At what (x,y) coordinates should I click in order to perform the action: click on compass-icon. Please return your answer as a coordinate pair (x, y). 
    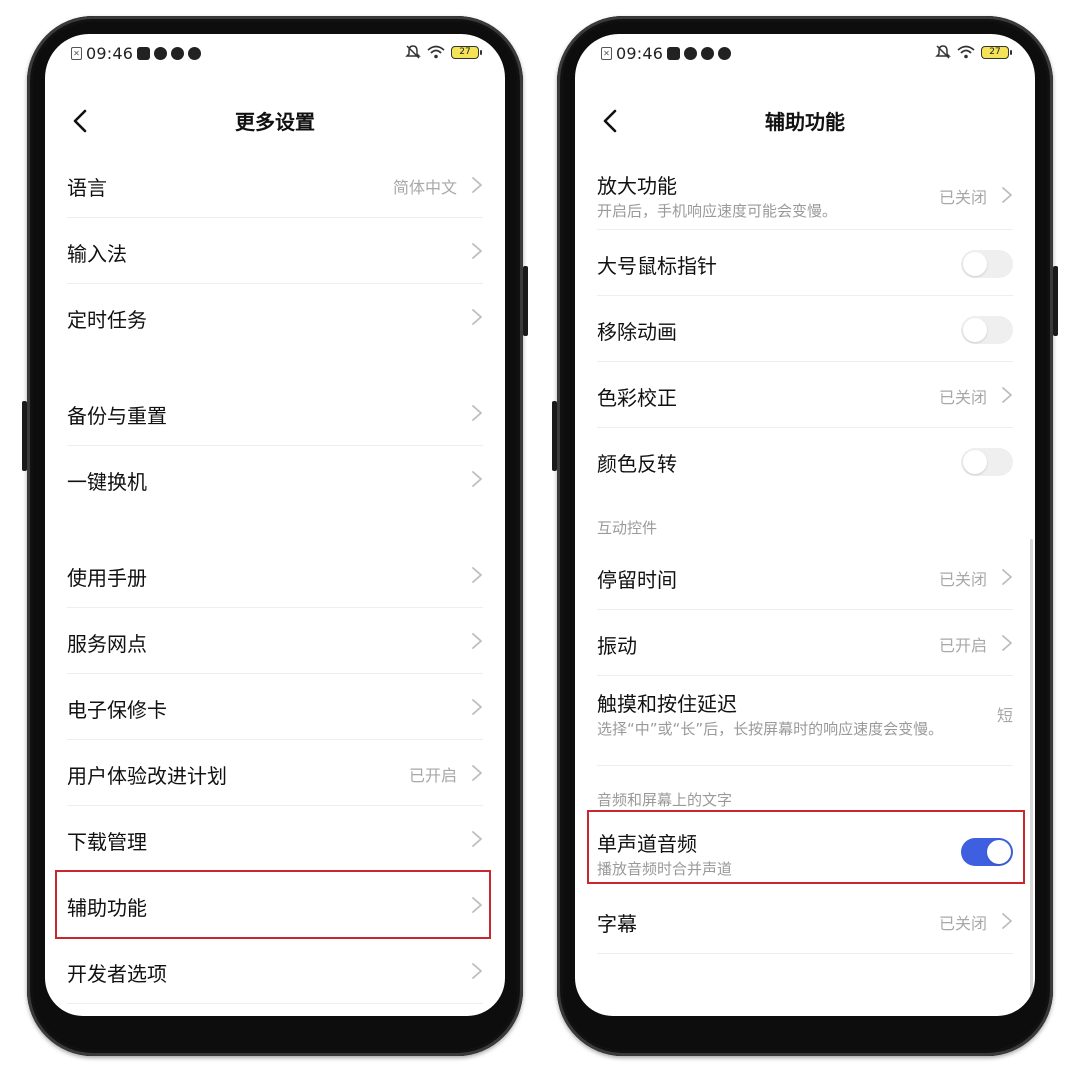
    Looking at the image, I should click on (178, 53).